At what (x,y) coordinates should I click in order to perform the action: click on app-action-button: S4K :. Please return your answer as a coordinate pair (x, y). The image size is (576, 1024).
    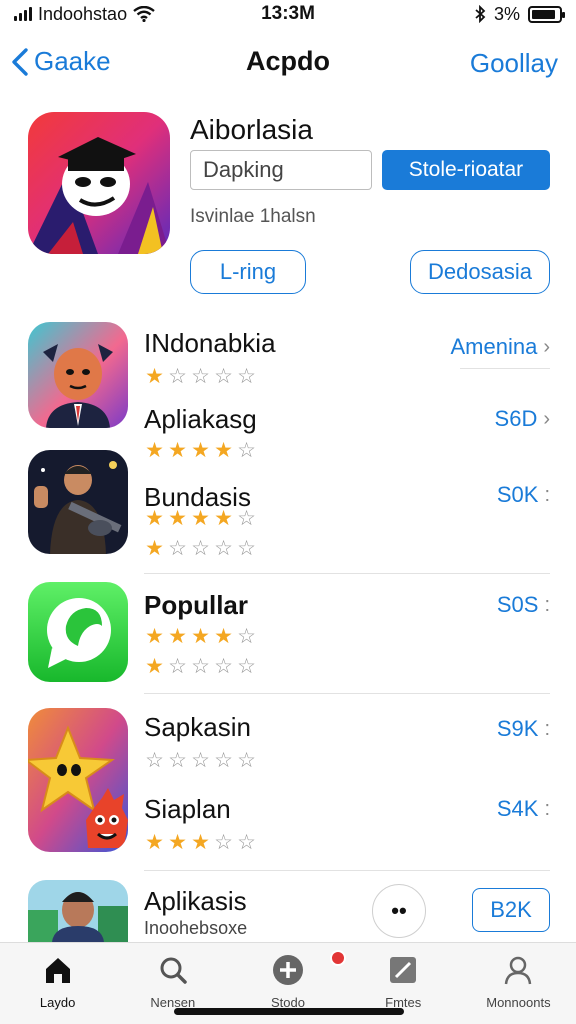
    Looking at the image, I should click on (523, 809).